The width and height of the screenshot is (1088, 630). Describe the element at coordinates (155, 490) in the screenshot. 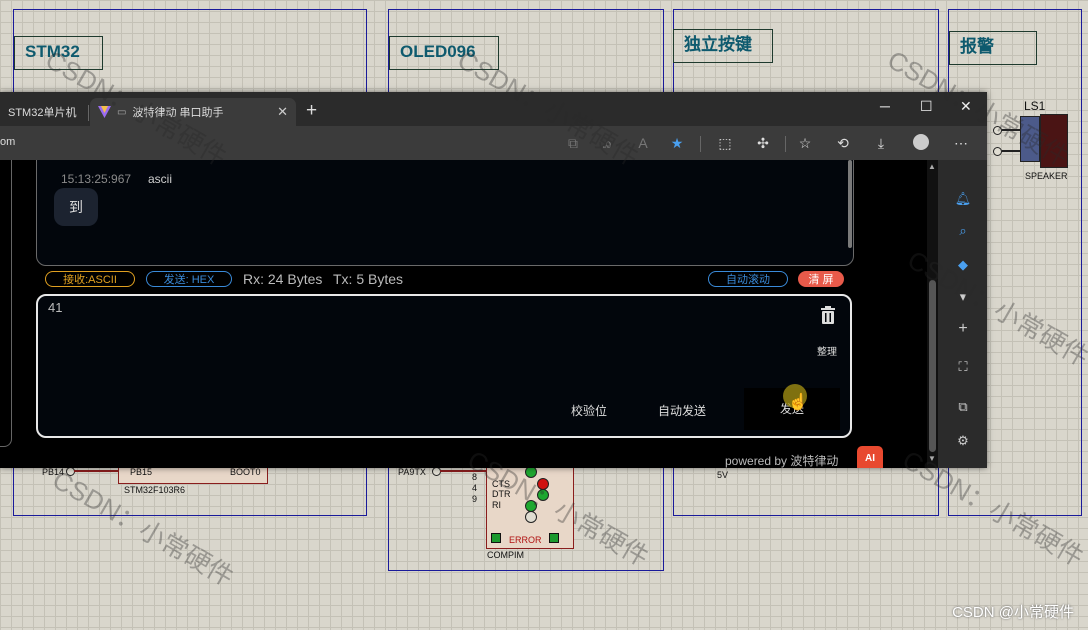

I see `chip-name: STM32F103R6` at that location.